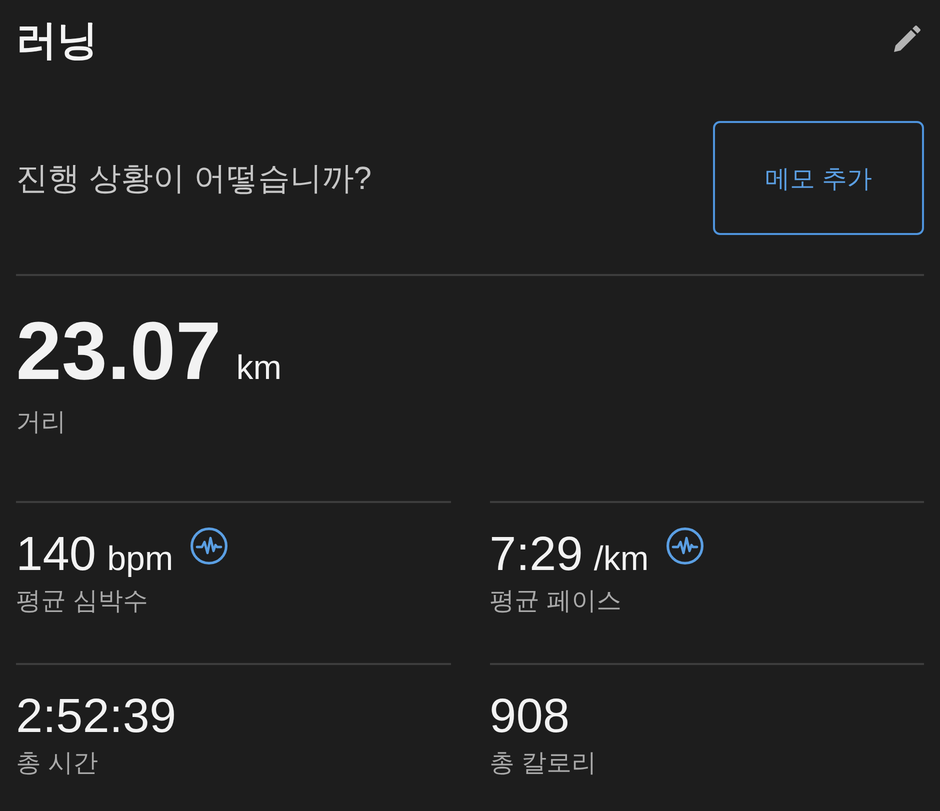  What do you see at coordinates (194, 178) in the screenshot?
I see `note-prompt: 진행 상황이 어떻습니까?` at bounding box center [194, 178].